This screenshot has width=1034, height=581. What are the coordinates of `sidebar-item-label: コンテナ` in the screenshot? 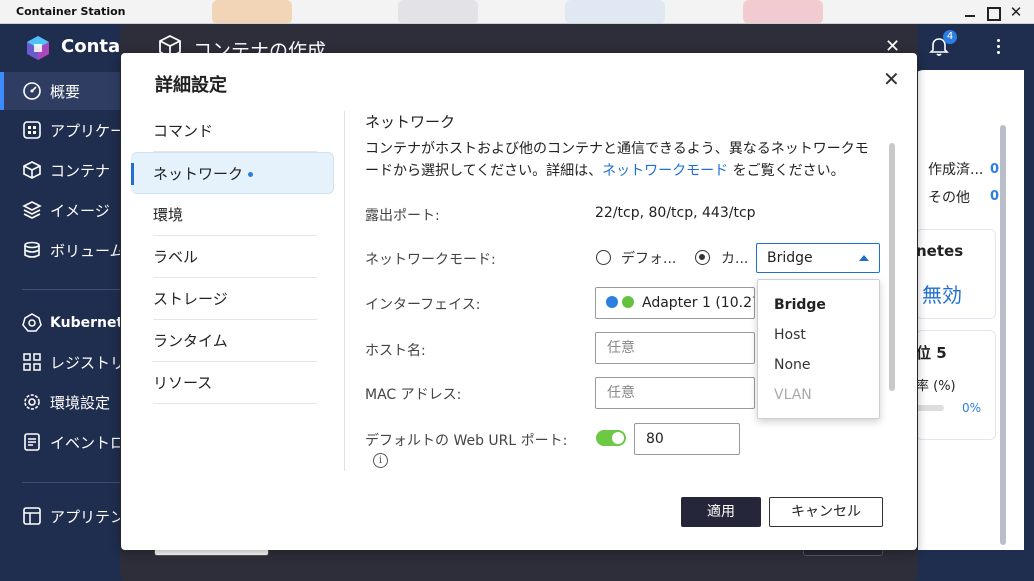 It's located at (80, 170).